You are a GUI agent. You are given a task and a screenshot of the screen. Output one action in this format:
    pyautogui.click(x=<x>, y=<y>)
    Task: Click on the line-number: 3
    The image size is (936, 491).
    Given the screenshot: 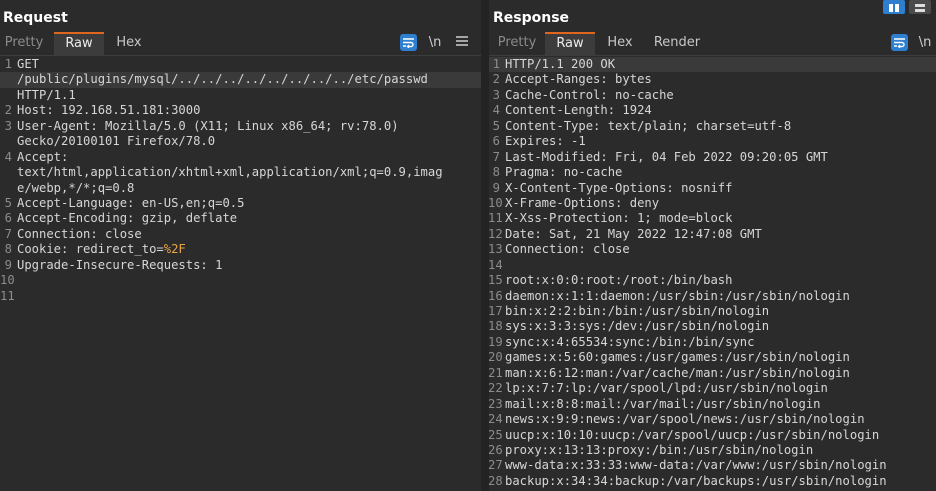 What is the action you would take?
    pyautogui.click(x=8, y=125)
    